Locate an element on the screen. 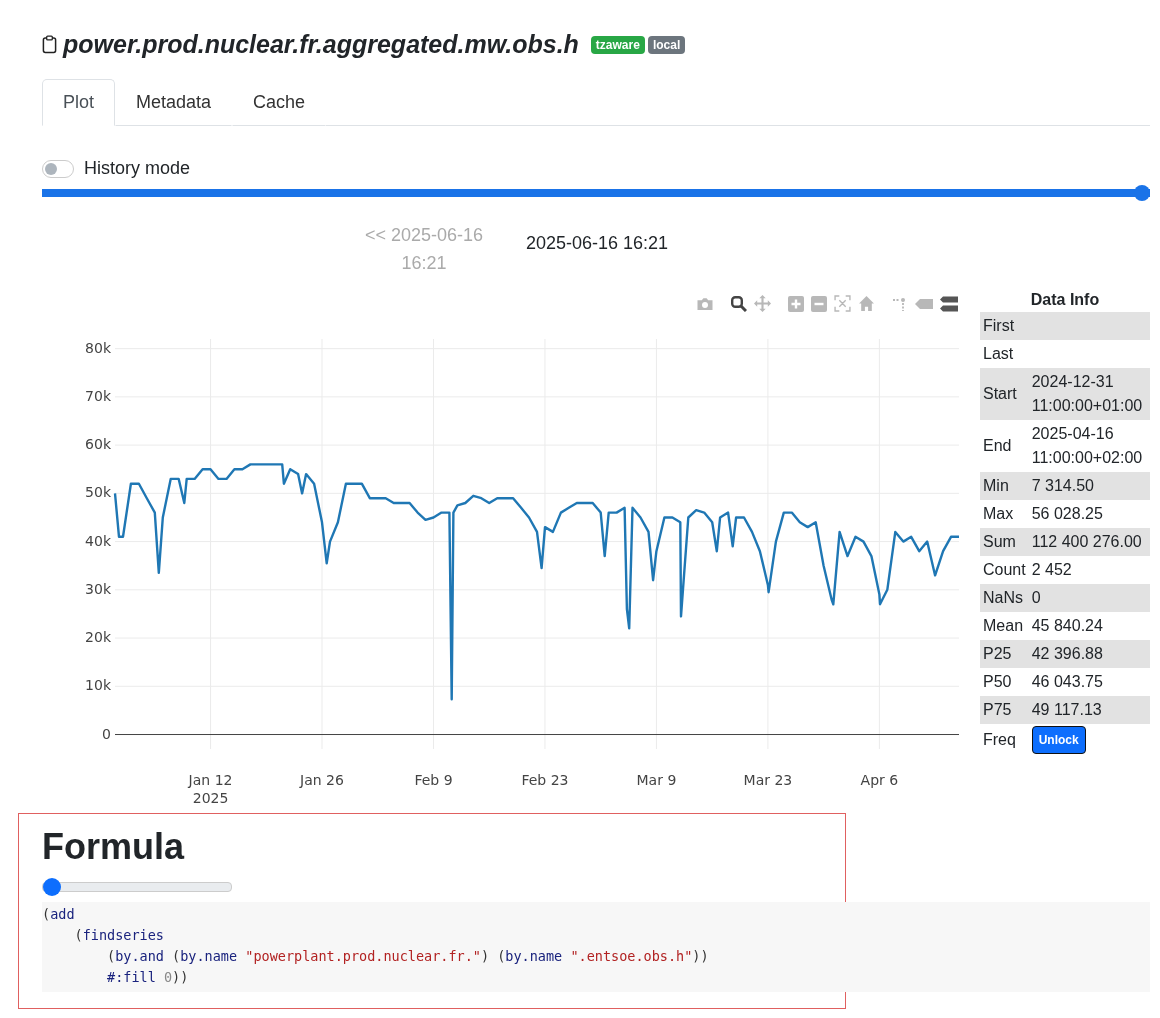 The image size is (1160, 1018). y-tick-label: 60k is located at coordinates (98, 444).